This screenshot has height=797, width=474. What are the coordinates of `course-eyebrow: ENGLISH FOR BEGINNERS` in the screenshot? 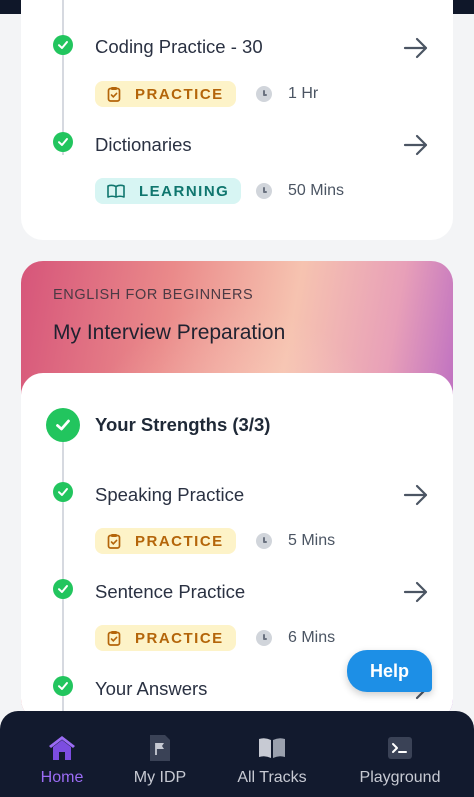 It's located at (153, 295).